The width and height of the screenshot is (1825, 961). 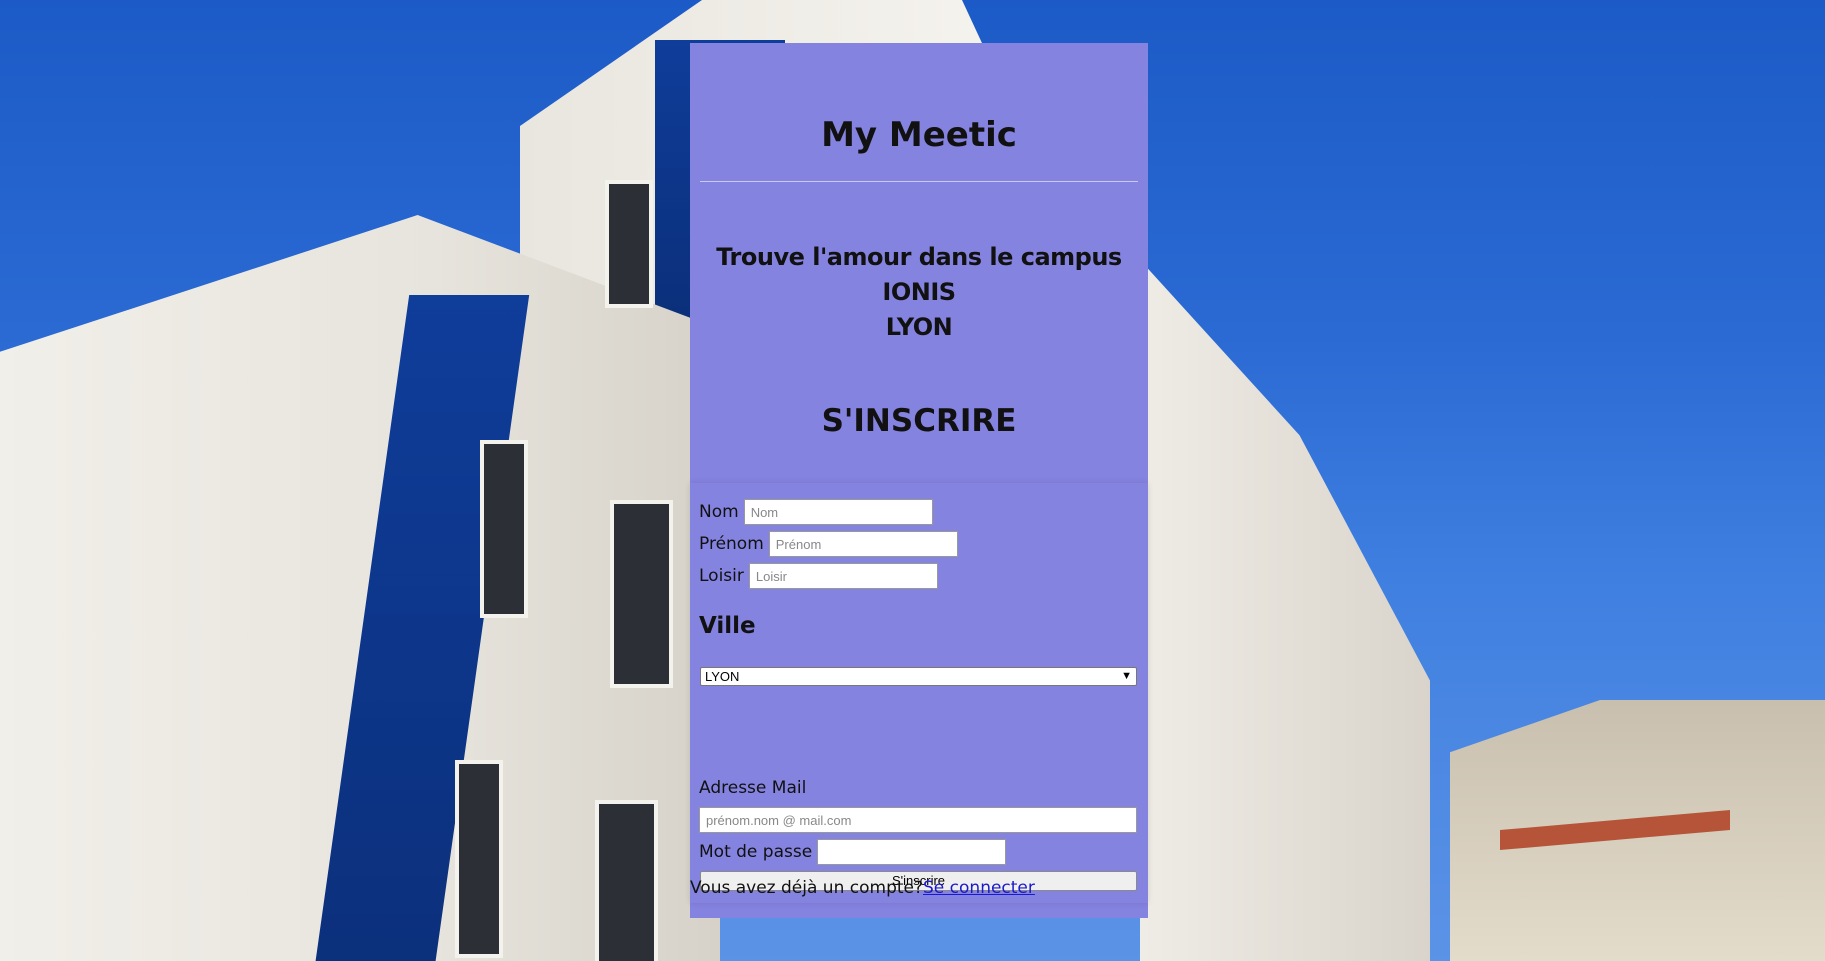 I want to click on prenom-label: Prénom, so click(x=731, y=544).